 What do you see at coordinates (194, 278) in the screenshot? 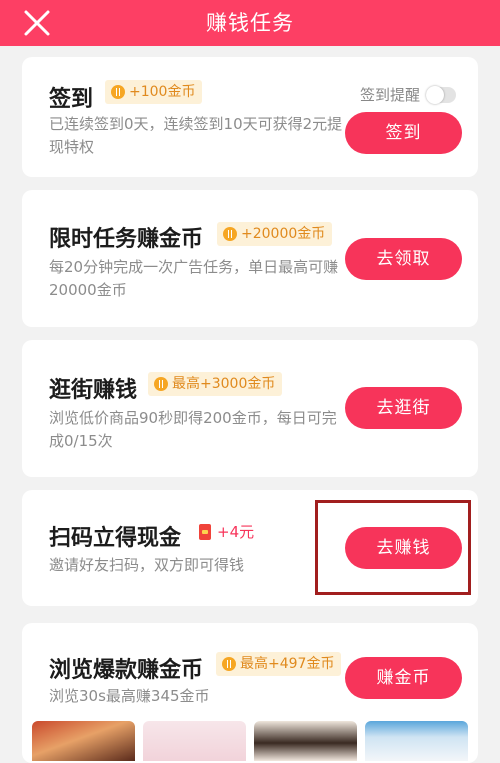
I see `task-desc: 每20分钟完成一次广告任务，单日最高可赚20000金币` at bounding box center [194, 278].